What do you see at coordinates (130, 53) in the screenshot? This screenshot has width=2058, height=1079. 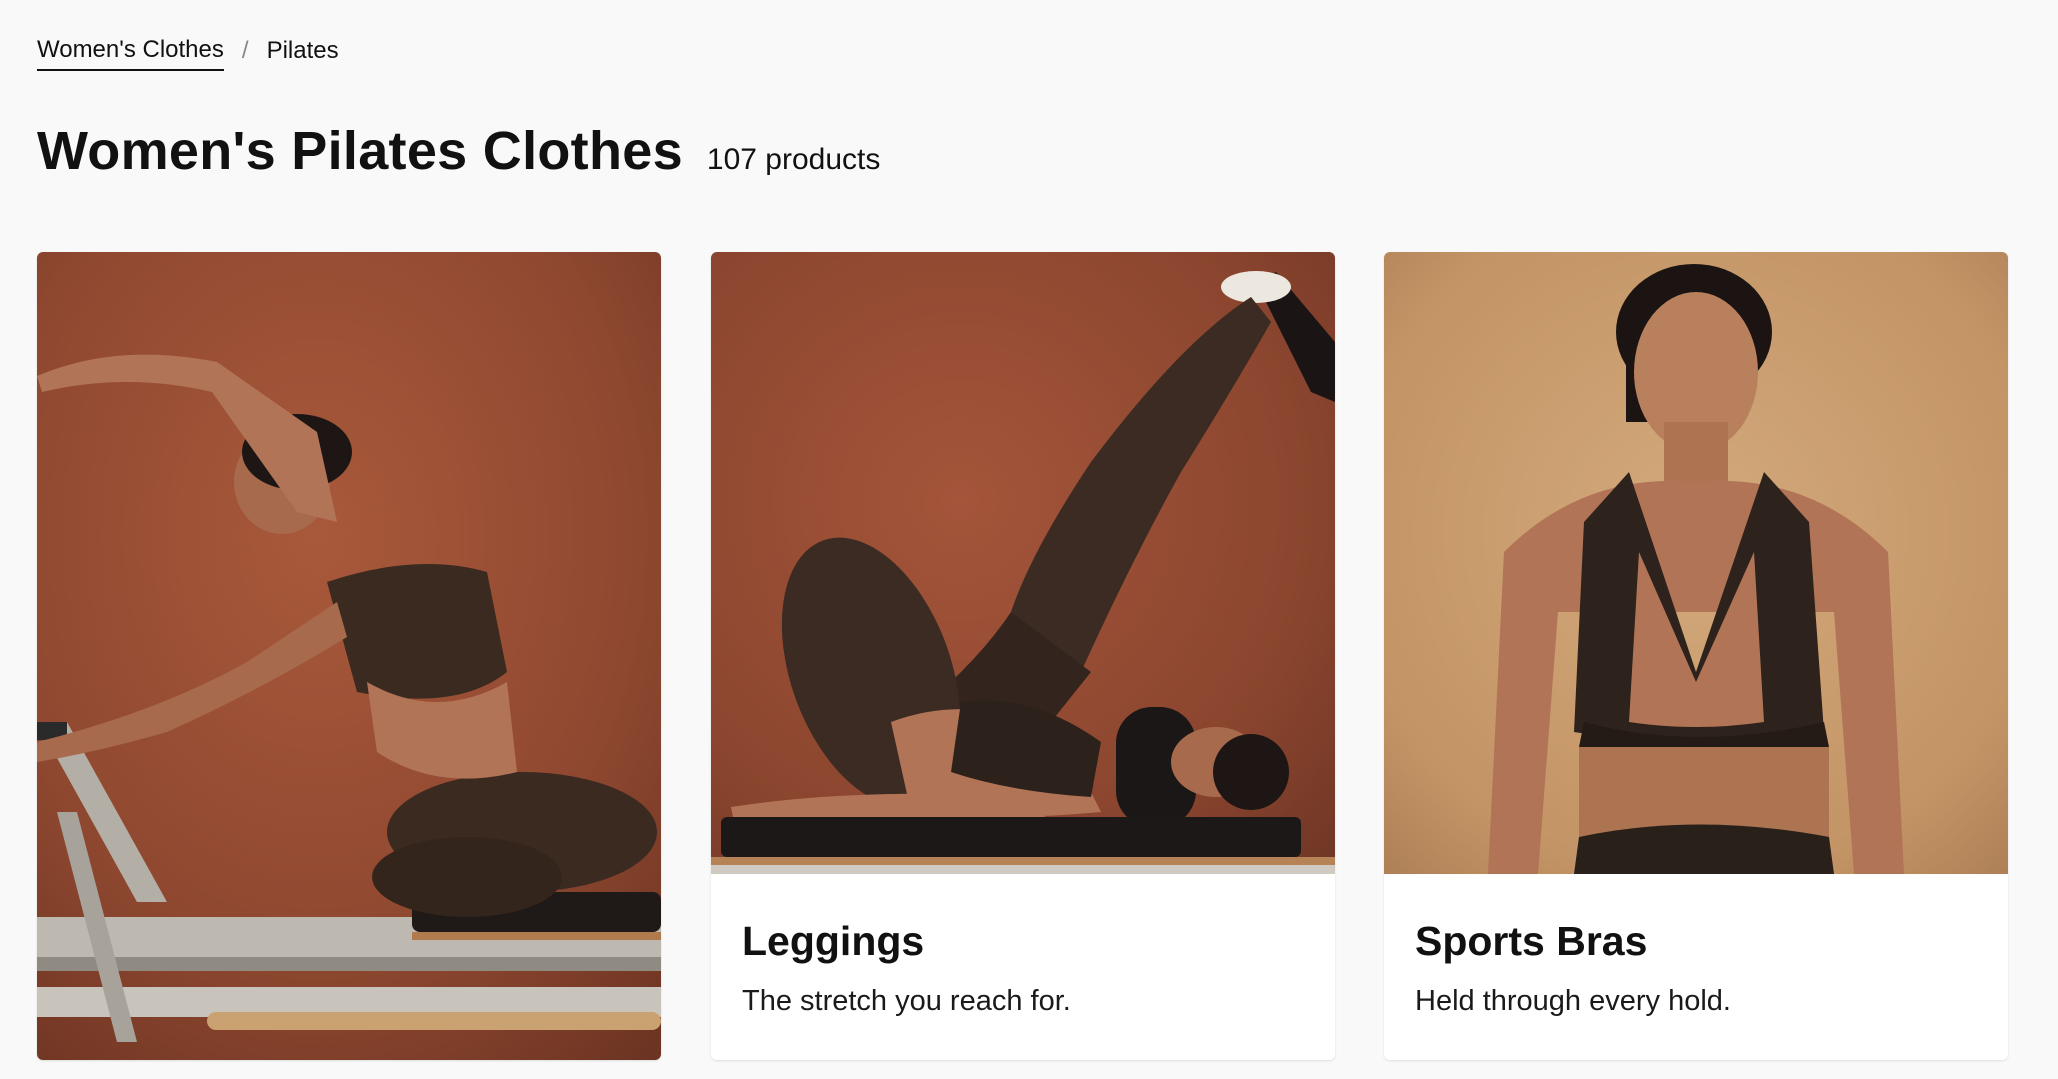 I see `breadcrumb-womens-clothes-link: Women's Clothes` at bounding box center [130, 53].